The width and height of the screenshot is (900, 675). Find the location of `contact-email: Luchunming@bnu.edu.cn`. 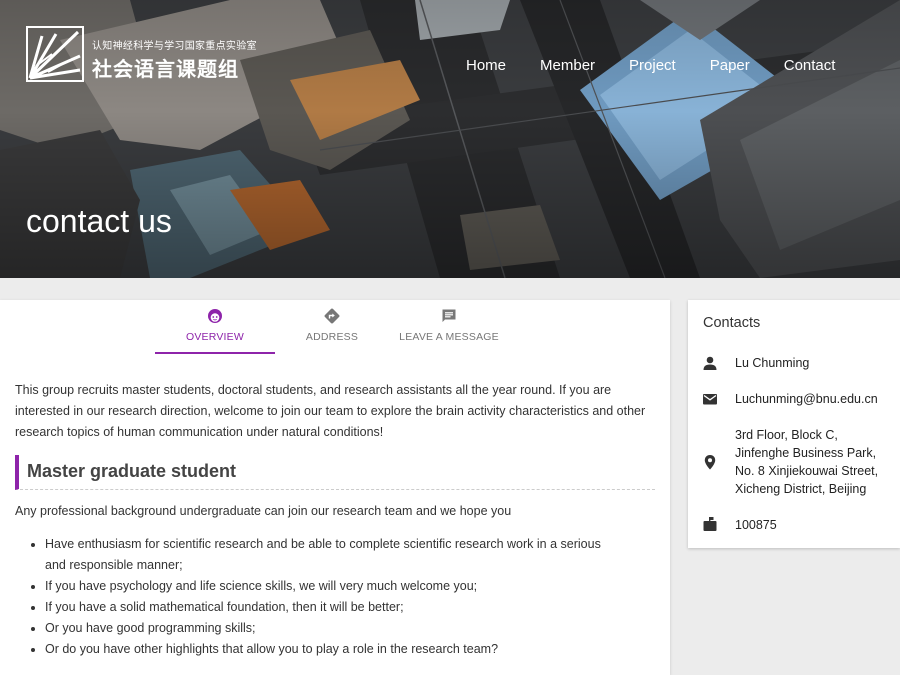

contact-email: Luchunming@bnu.edu.cn is located at coordinates (806, 399).